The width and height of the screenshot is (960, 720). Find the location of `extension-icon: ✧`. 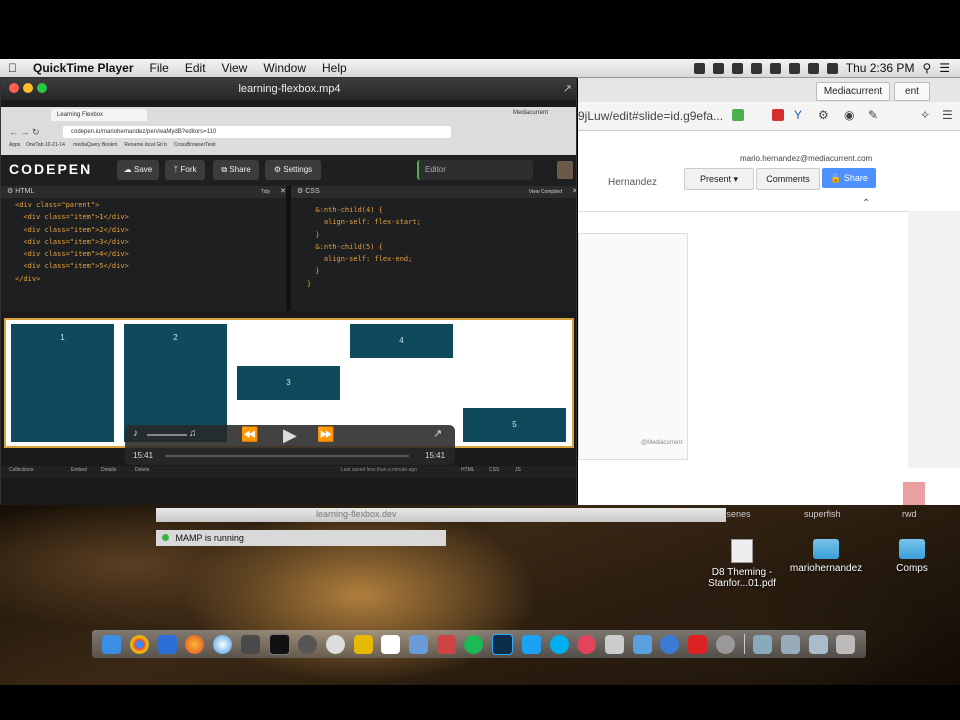

extension-icon: ✧ is located at coordinates (925, 115).